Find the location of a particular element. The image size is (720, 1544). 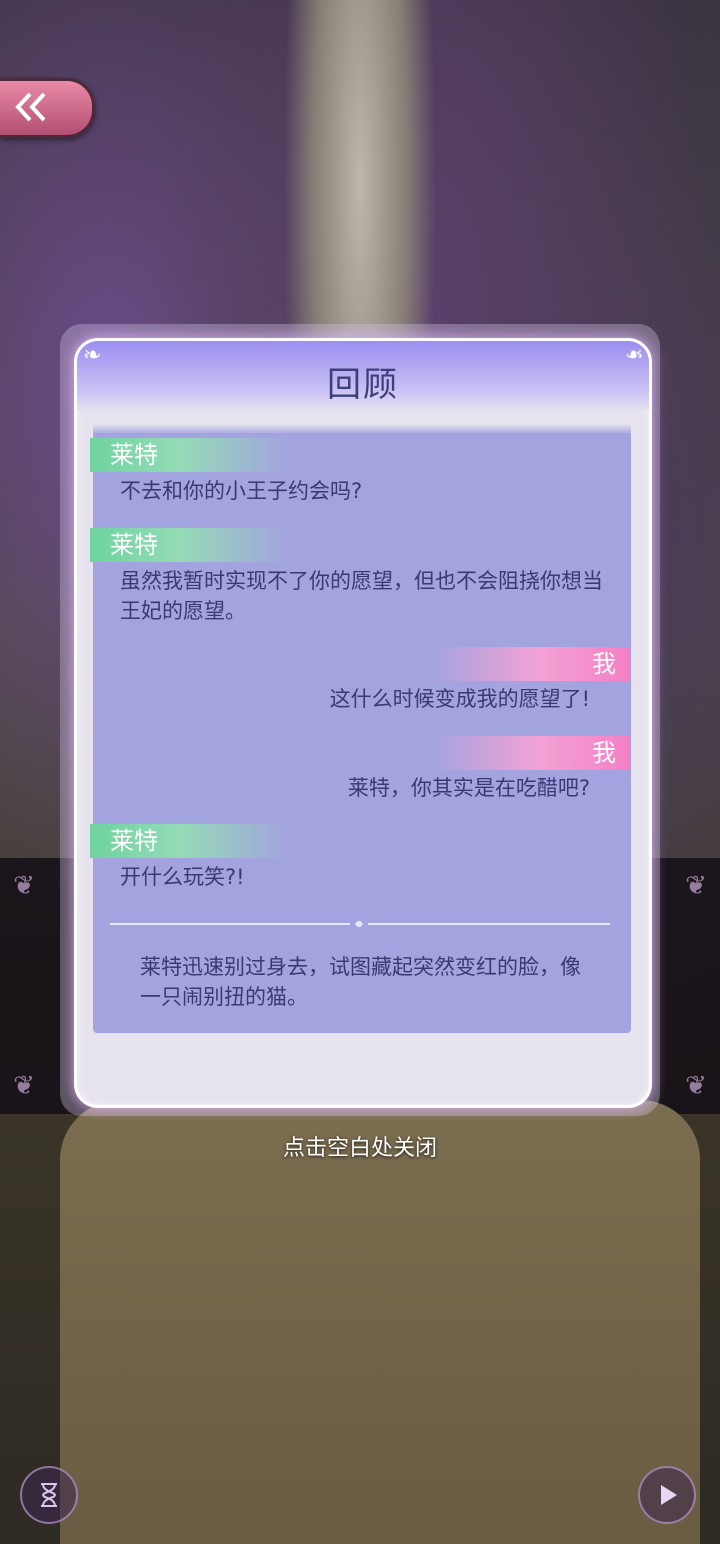

dialogue-line: 莱特，你其实是在吃醋吧? is located at coordinates (468, 788).